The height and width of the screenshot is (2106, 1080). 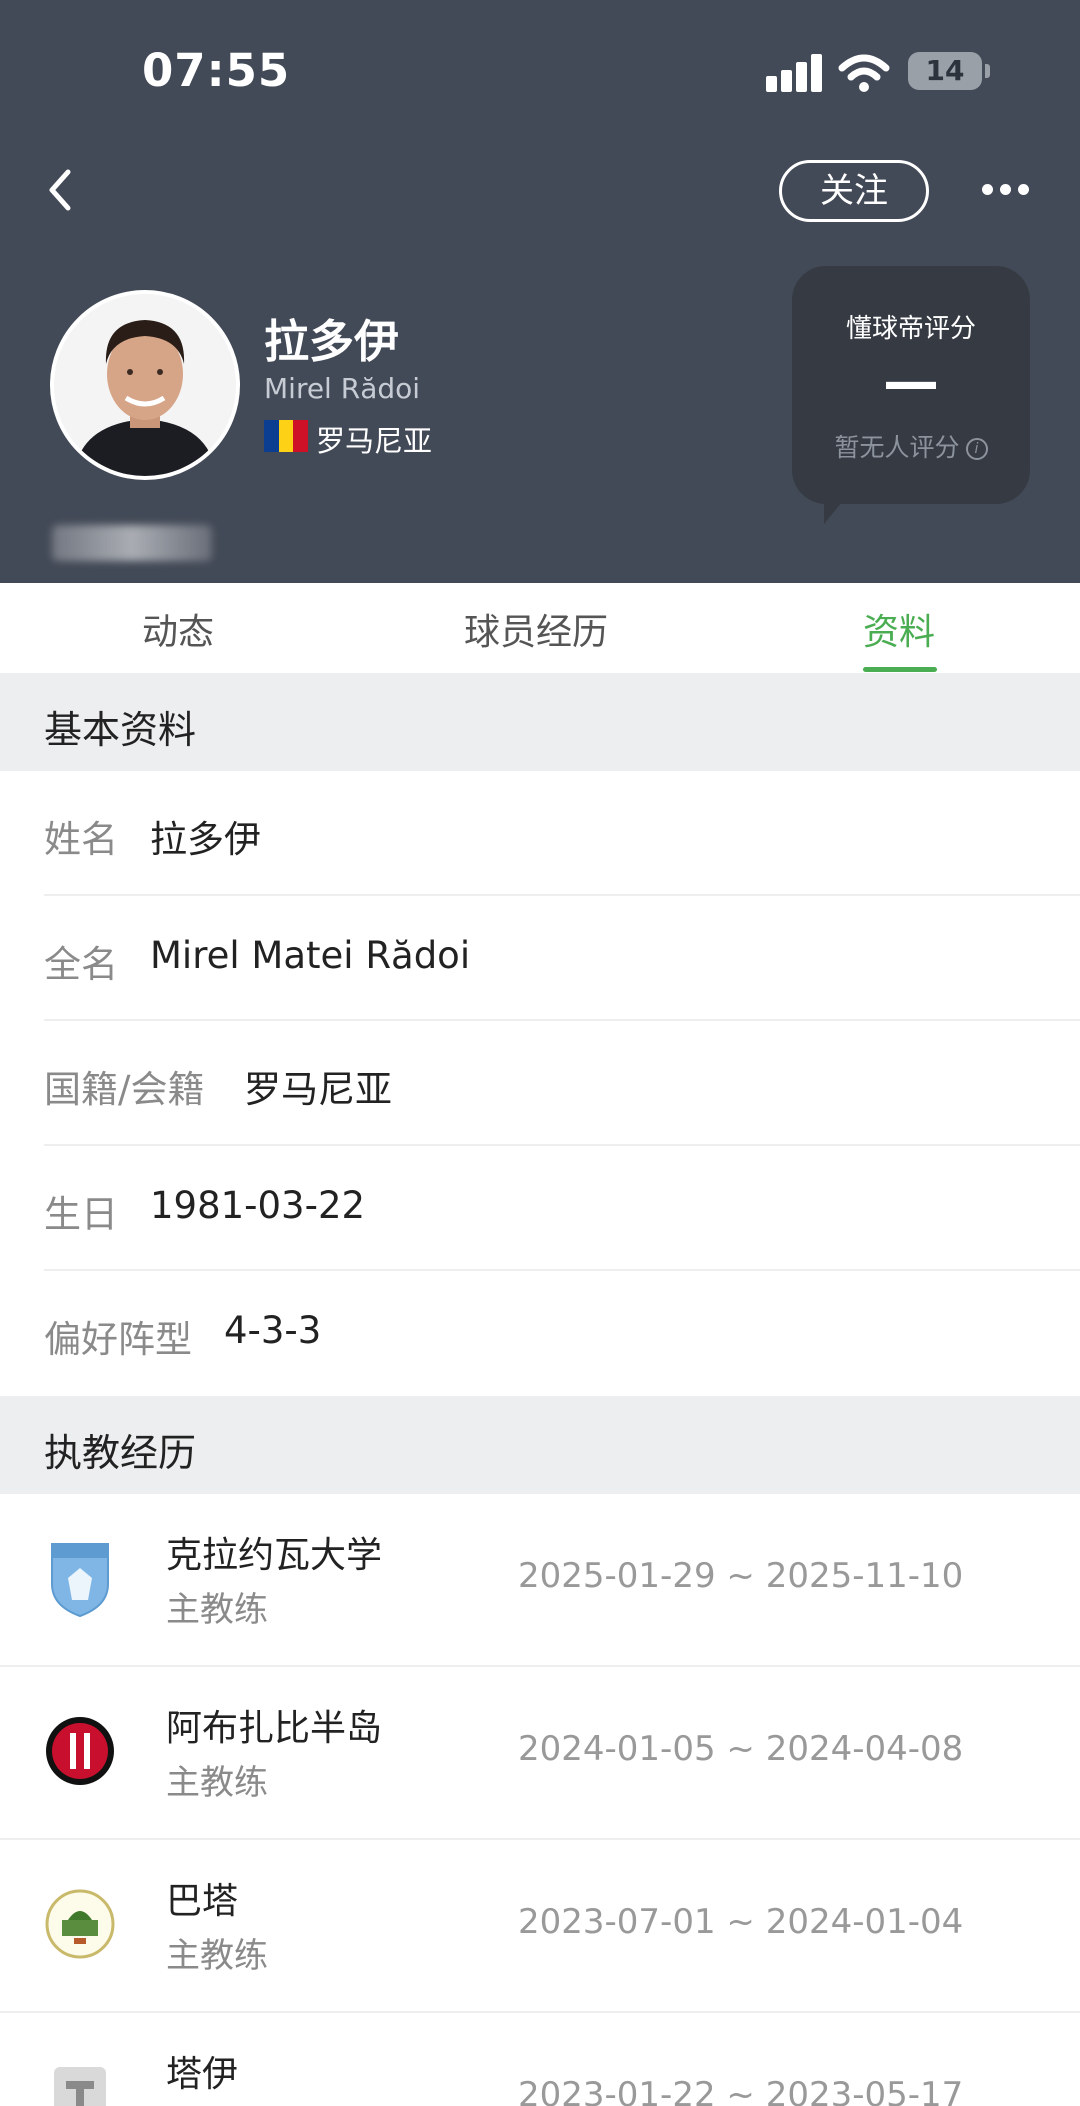 What do you see at coordinates (854, 191) in the screenshot?
I see `follow-button: 关注` at bounding box center [854, 191].